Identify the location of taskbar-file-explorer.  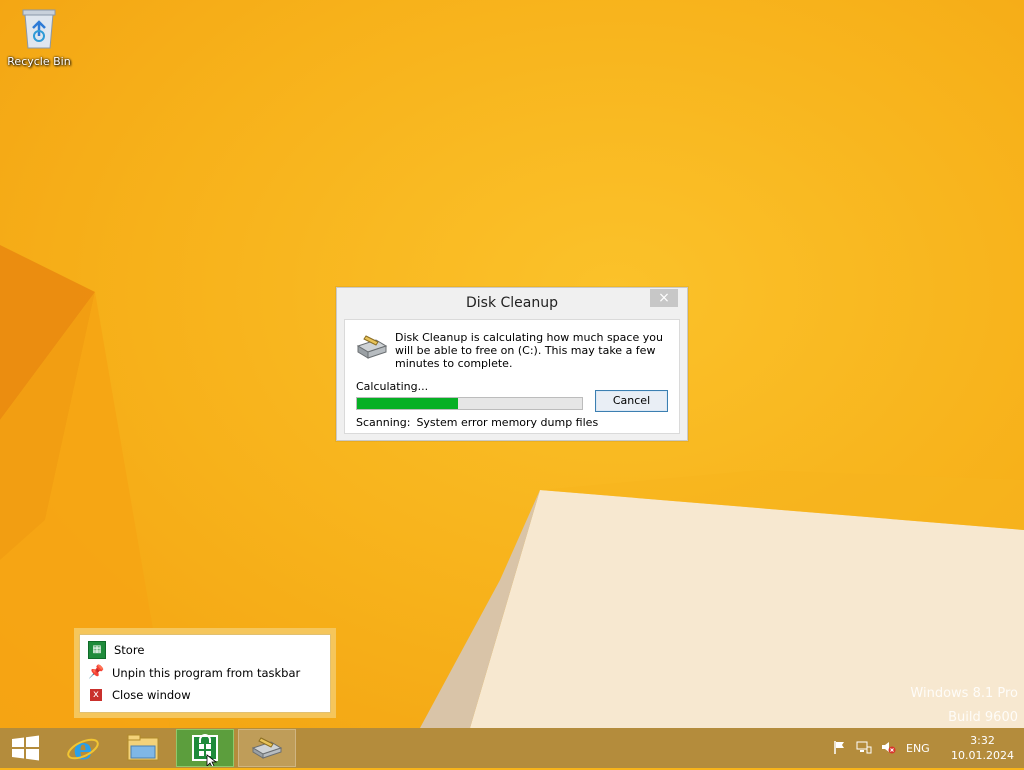
(143, 748).